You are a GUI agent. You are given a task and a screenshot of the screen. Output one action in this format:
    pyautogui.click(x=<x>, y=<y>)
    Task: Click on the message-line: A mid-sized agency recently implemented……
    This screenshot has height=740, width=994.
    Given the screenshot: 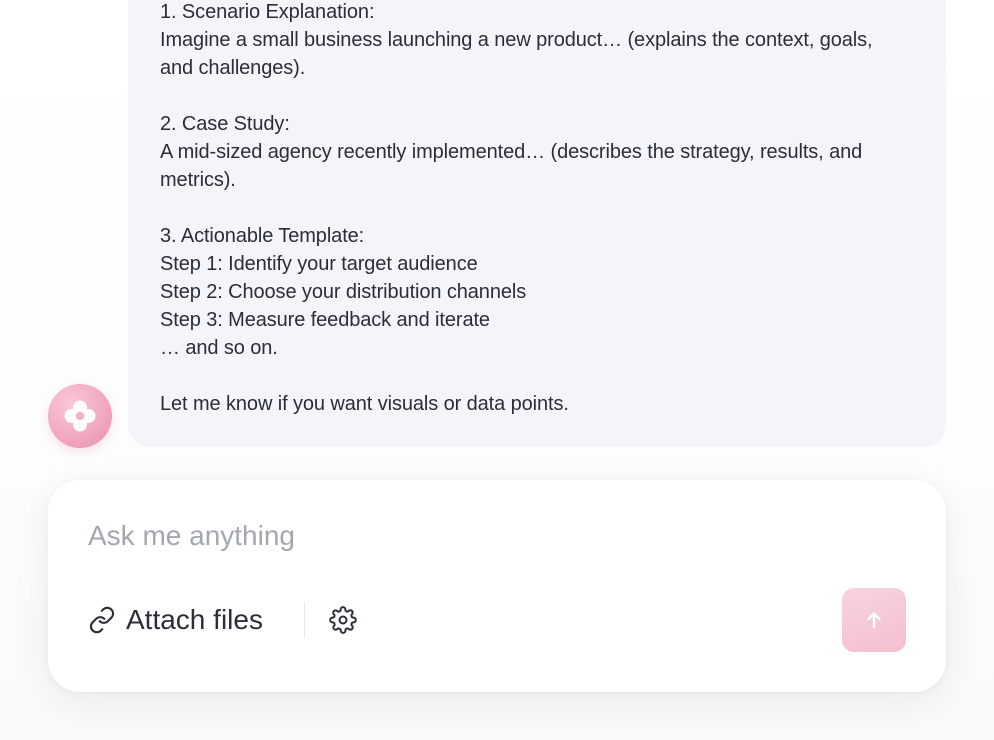 What is the action you would take?
    pyautogui.click(x=511, y=152)
    